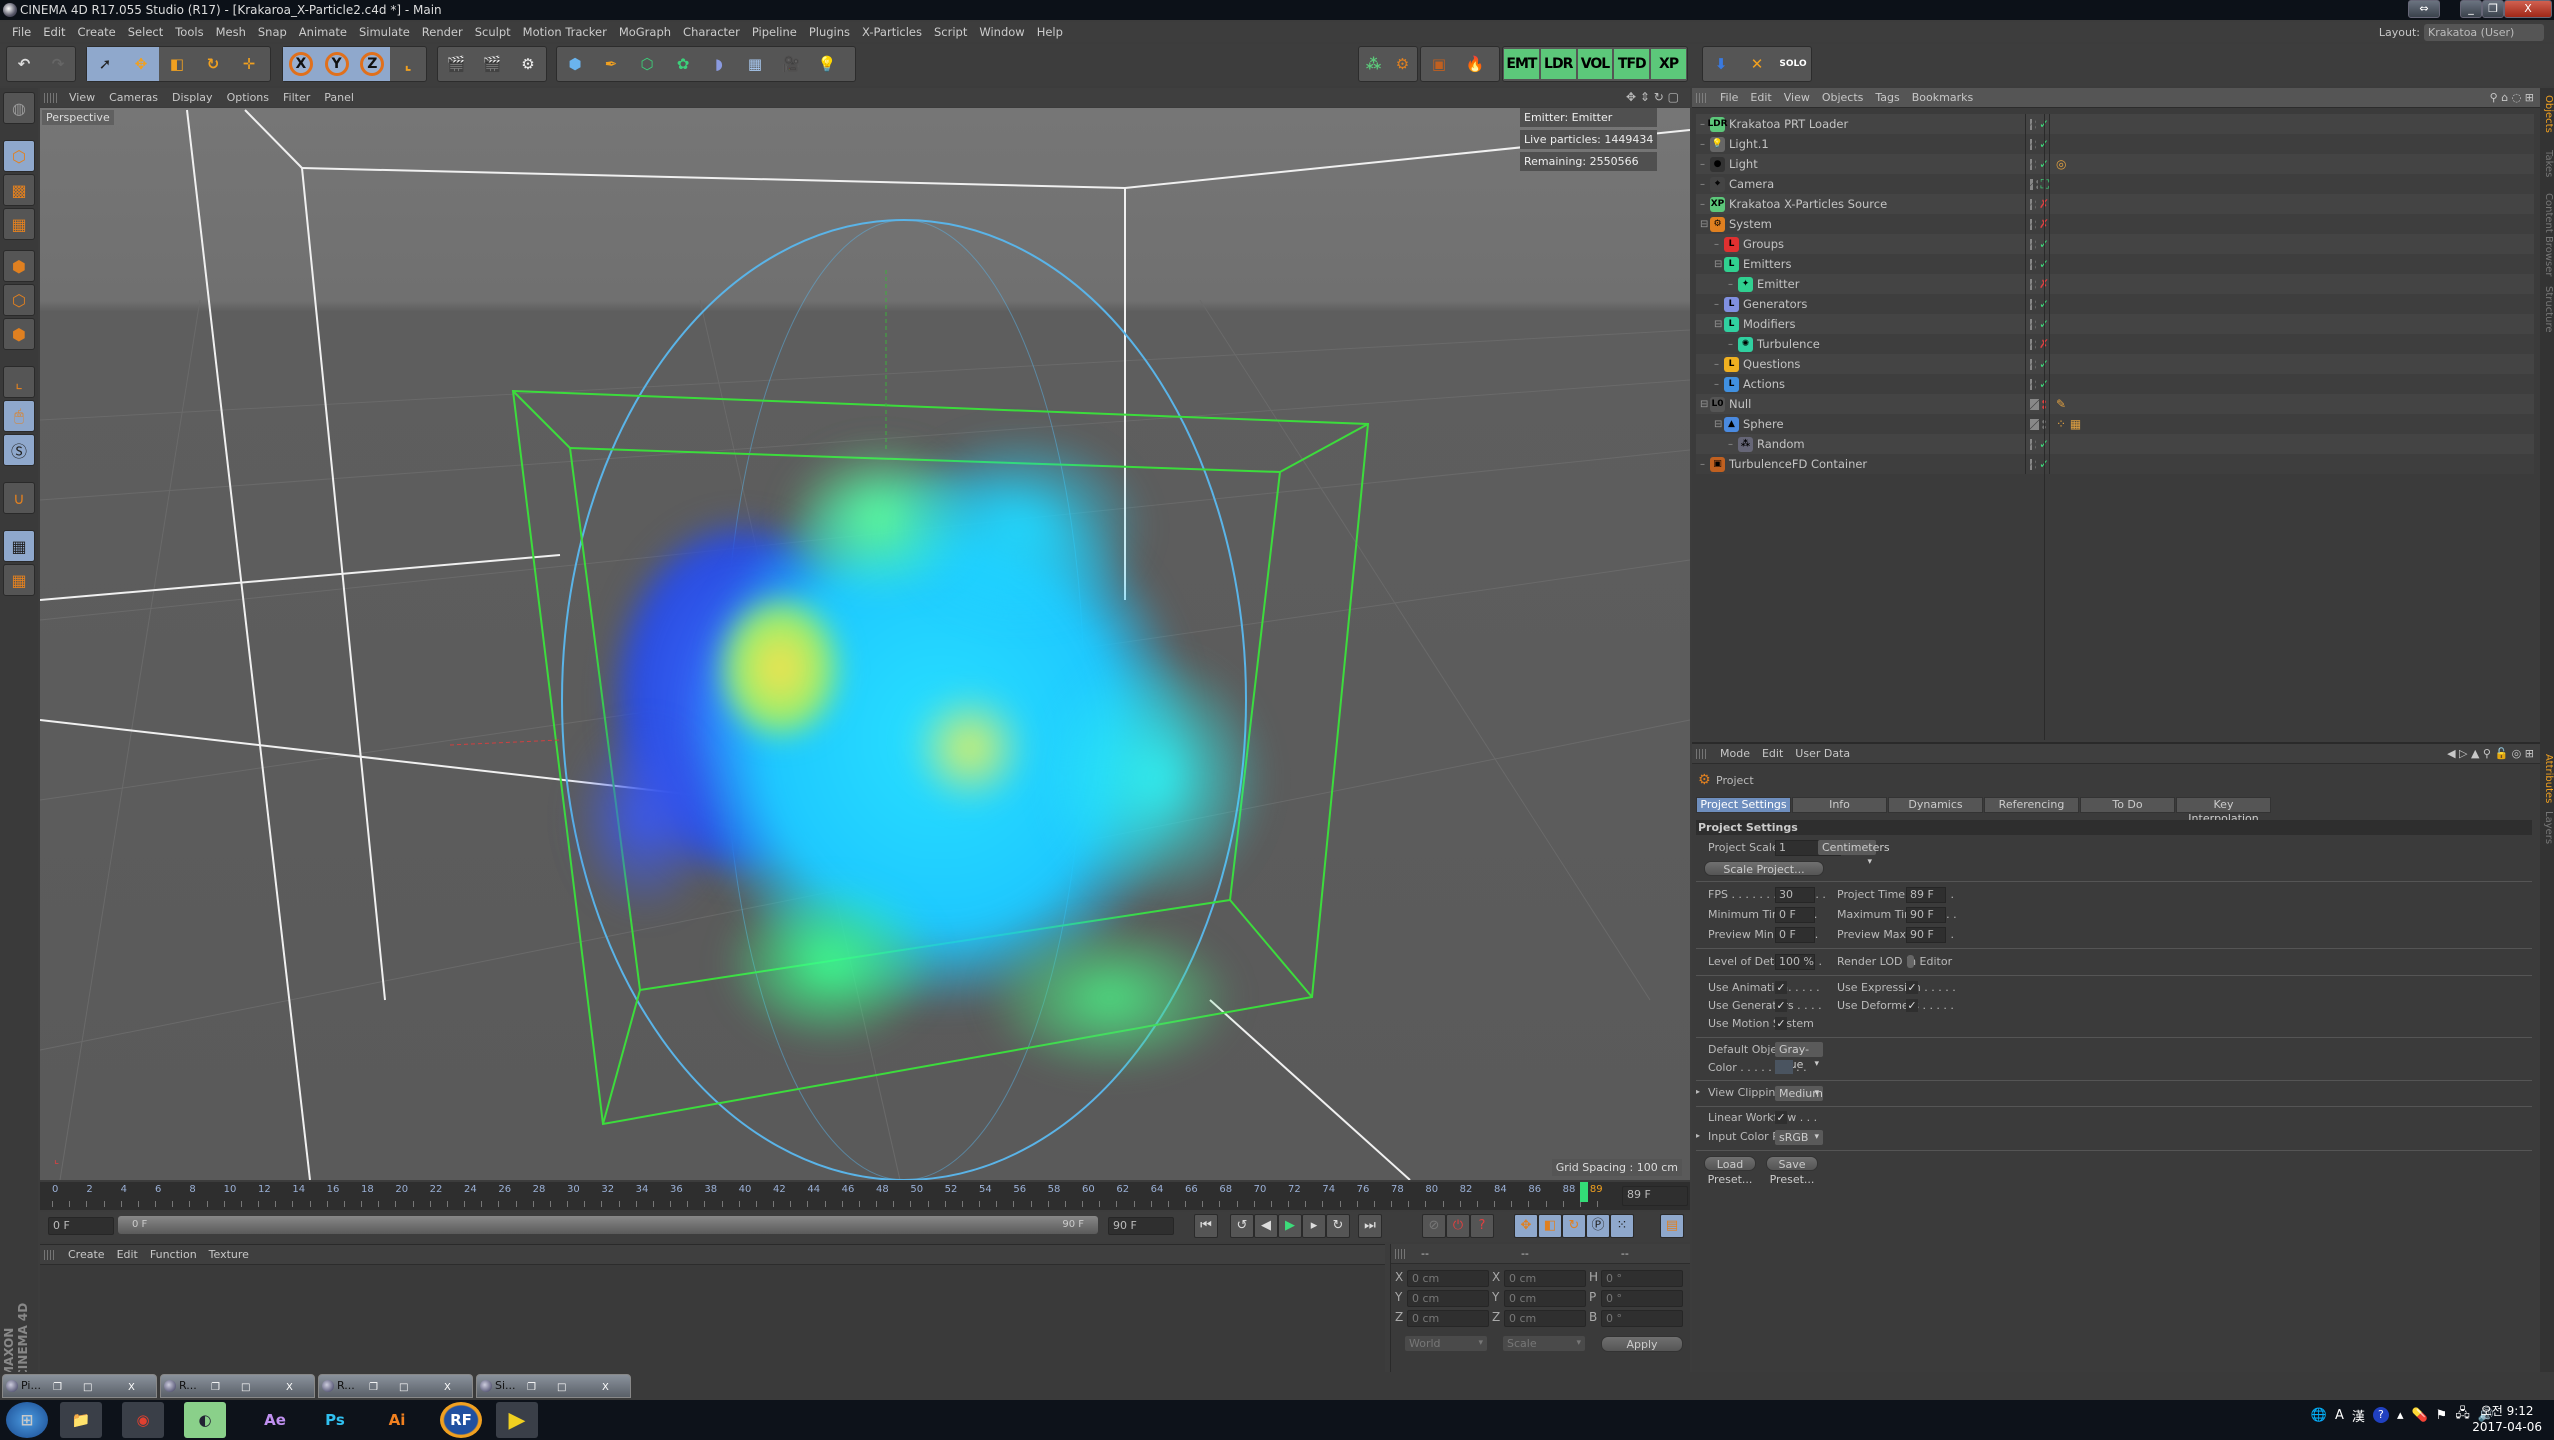 The width and height of the screenshot is (2554, 1440). What do you see at coordinates (1795, 915) in the screenshot?
I see `minimum-time-field: 0 F` at bounding box center [1795, 915].